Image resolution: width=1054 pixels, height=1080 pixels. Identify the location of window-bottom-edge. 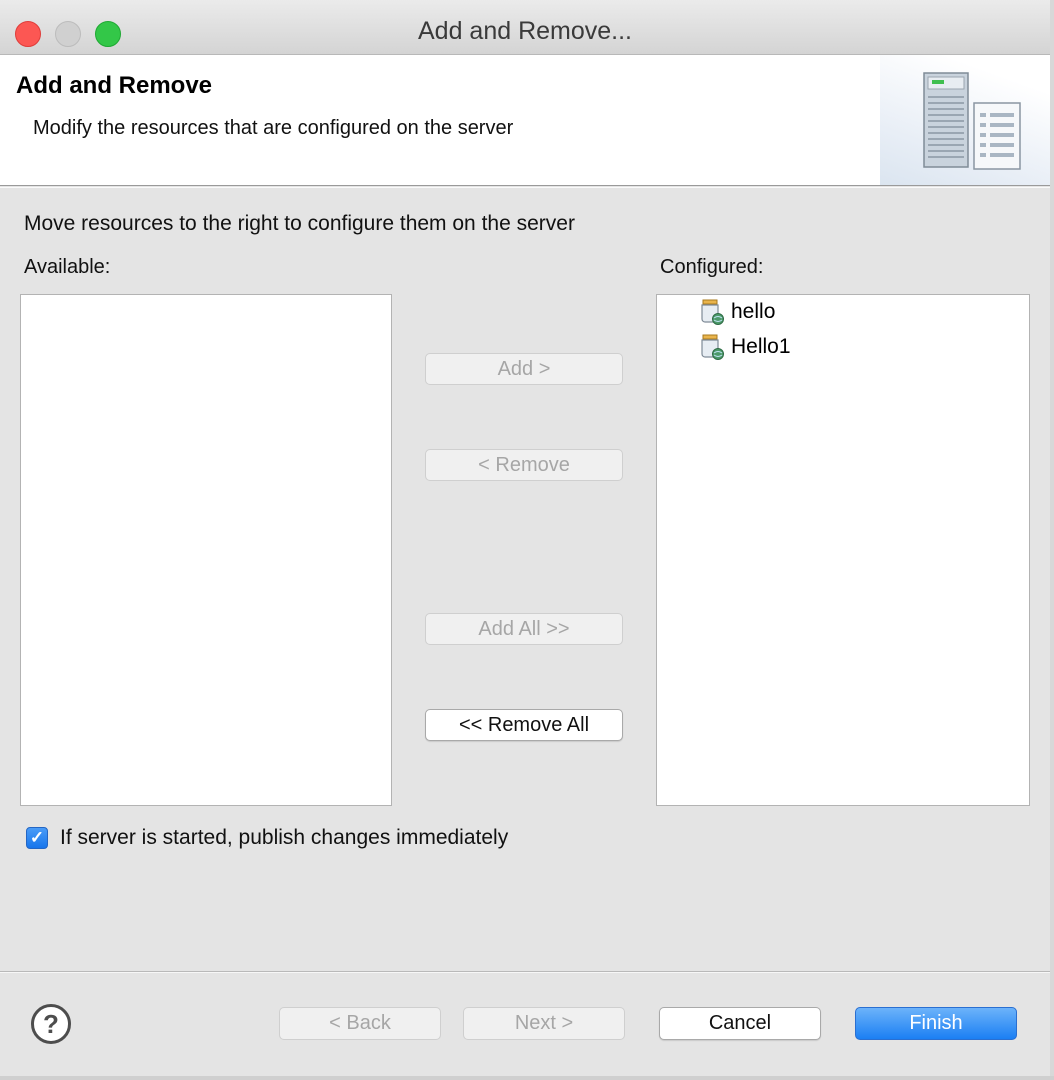
(527, 1078).